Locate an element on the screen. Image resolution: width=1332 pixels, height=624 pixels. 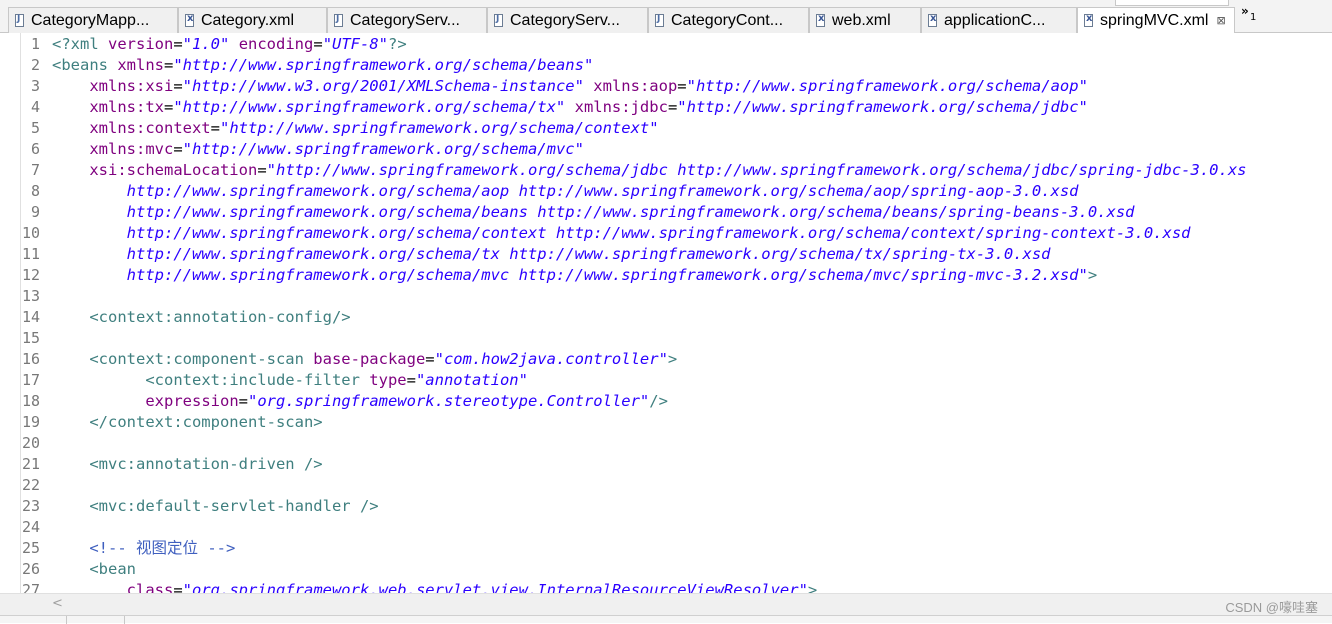
code-token: "UTF-8" is located at coordinates (355, 44).